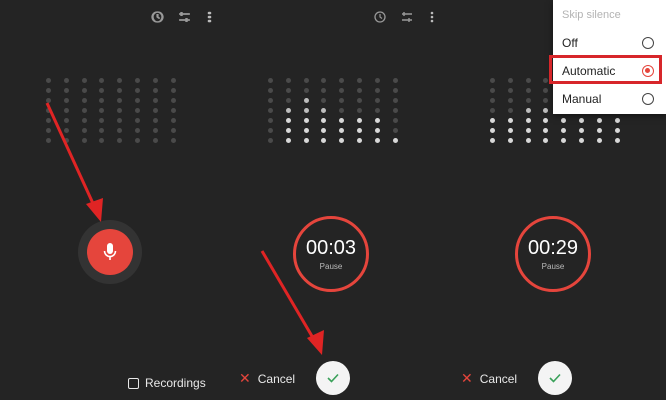 This screenshot has width=666, height=400. What do you see at coordinates (609, 43) in the screenshot?
I see `menu-option-off: Off` at bounding box center [609, 43].